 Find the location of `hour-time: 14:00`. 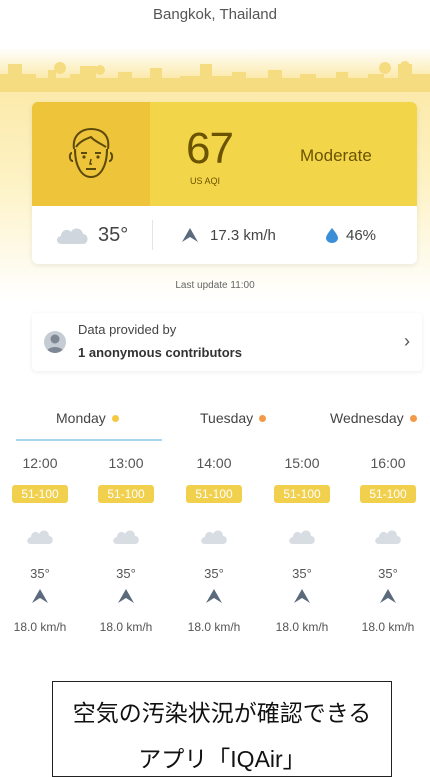

hour-time: 14:00 is located at coordinates (214, 463).